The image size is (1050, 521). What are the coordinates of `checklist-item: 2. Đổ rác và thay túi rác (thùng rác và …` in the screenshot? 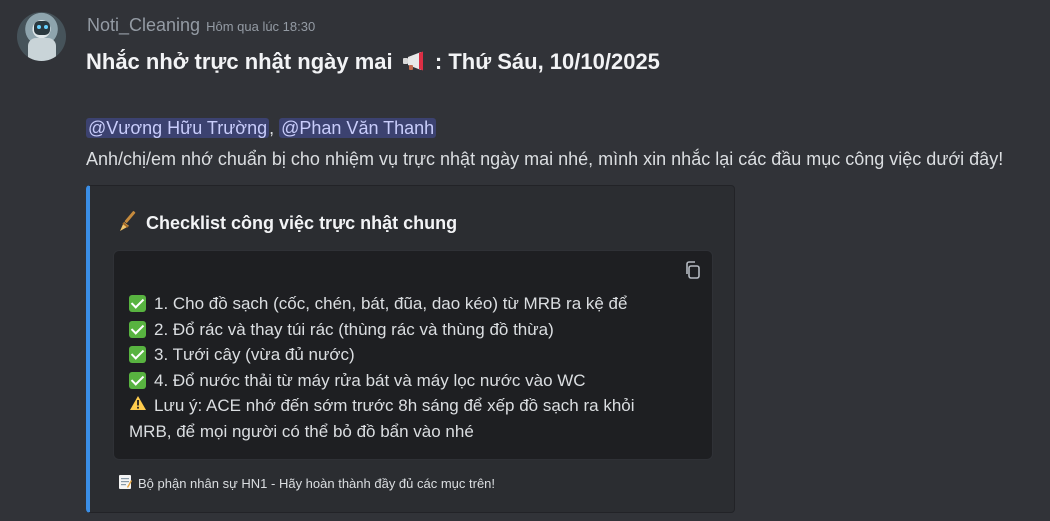 It's located at (382, 330).